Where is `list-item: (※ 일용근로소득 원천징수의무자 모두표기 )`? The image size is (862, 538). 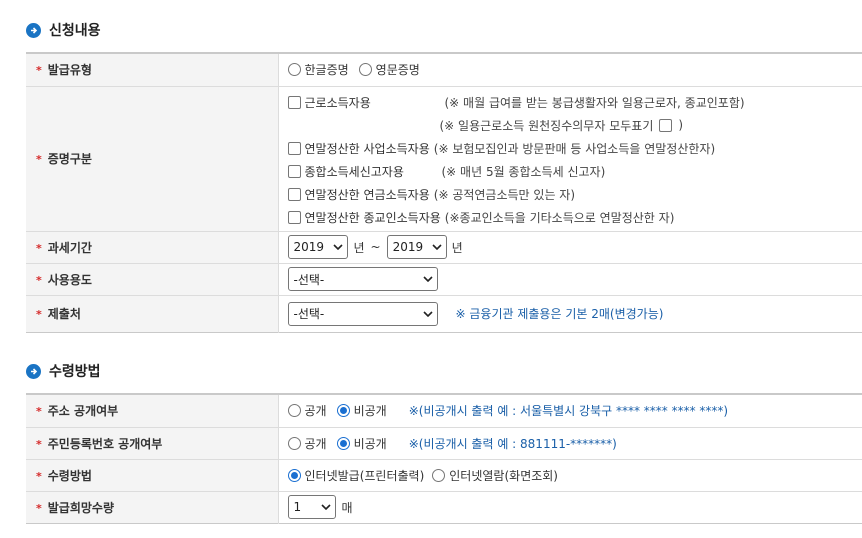 list-item: (※ 일용근로소득 원천징수의무자 모두표기 ) is located at coordinates (561, 125).